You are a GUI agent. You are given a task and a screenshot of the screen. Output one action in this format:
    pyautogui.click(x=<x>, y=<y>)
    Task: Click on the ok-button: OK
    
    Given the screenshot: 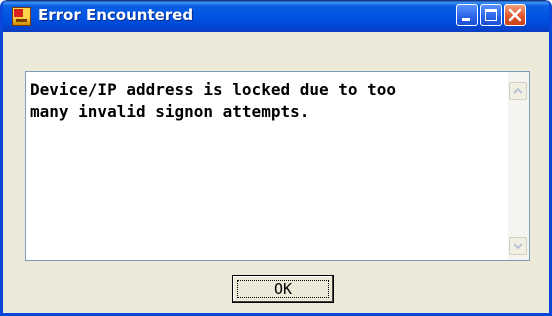 What is the action you would take?
    pyautogui.click(x=283, y=289)
    